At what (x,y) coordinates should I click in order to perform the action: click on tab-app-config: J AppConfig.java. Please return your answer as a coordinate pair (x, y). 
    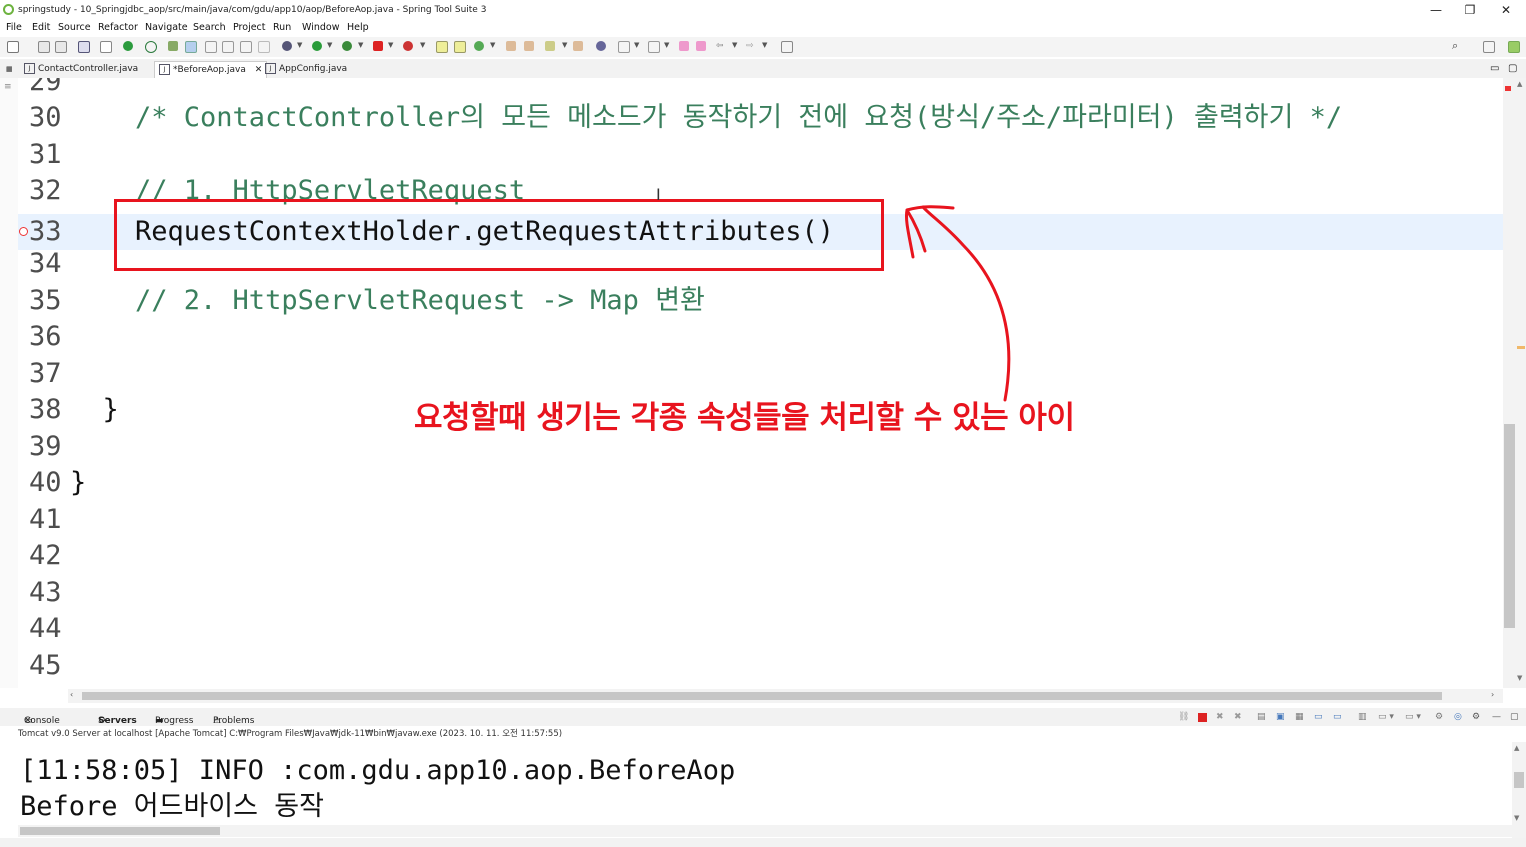
    Looking at the image, I should click on (306, 69).